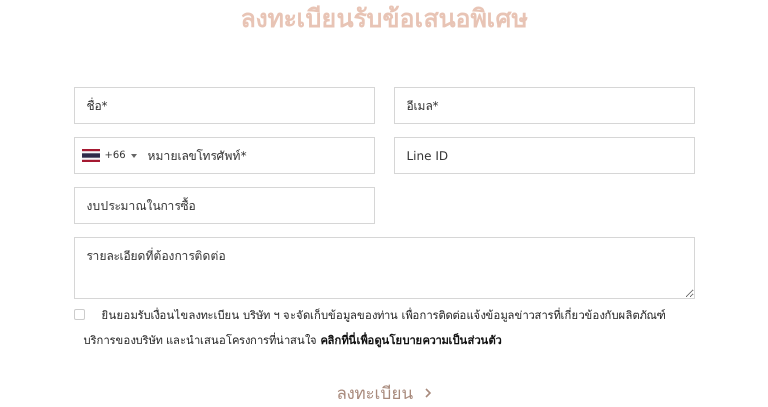  Describe the element at coordinates (375, 328) in the screenshot. I see `consent-text: ยินยอมรับเงื่อนไขลงทะเบียน บริษัท ฯ จะจัดเก็บข้อมูลของท่าน เพื่อการติดต่อแจ้งข้อมูลข่าวสารที่เกี่ยวข้องกับผลิตภัณฑ์ บริการของบริษัท และนำเสนอโครงการที่น่าสนใจ คลิกที่นี่เพื่อดูนโยบายความเป็นส่วนตัว` at that location.